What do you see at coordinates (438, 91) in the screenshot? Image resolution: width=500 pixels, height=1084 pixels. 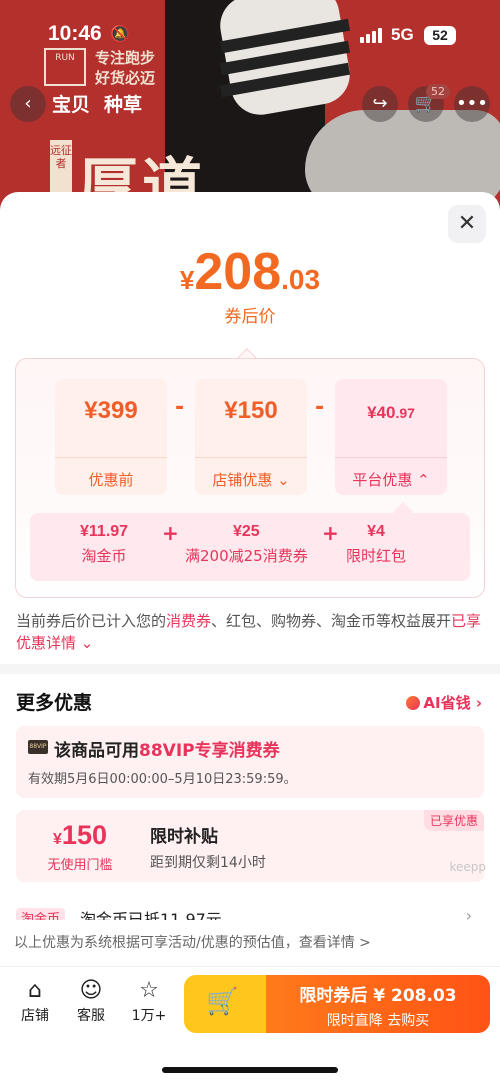 I see `cart-count-badge: 52` at bounding box center [438, 91].